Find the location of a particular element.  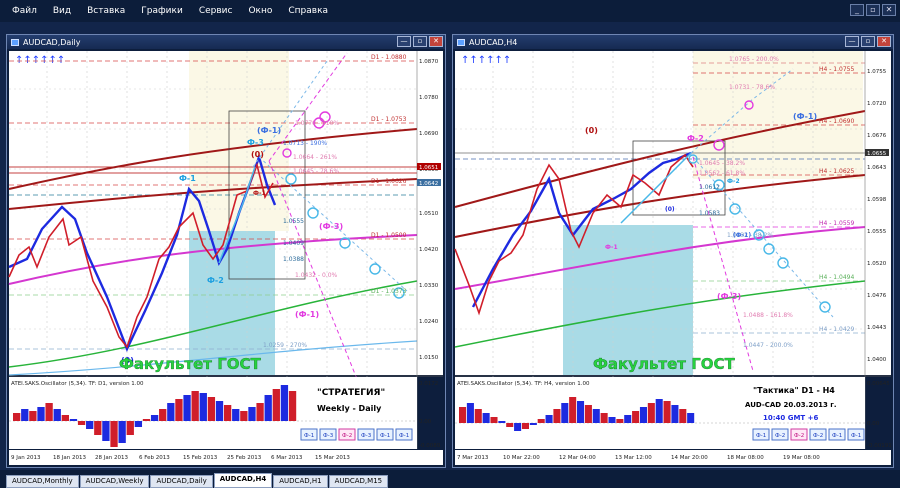

price-tick: 1.0520 is located at coordinates (877, 264).